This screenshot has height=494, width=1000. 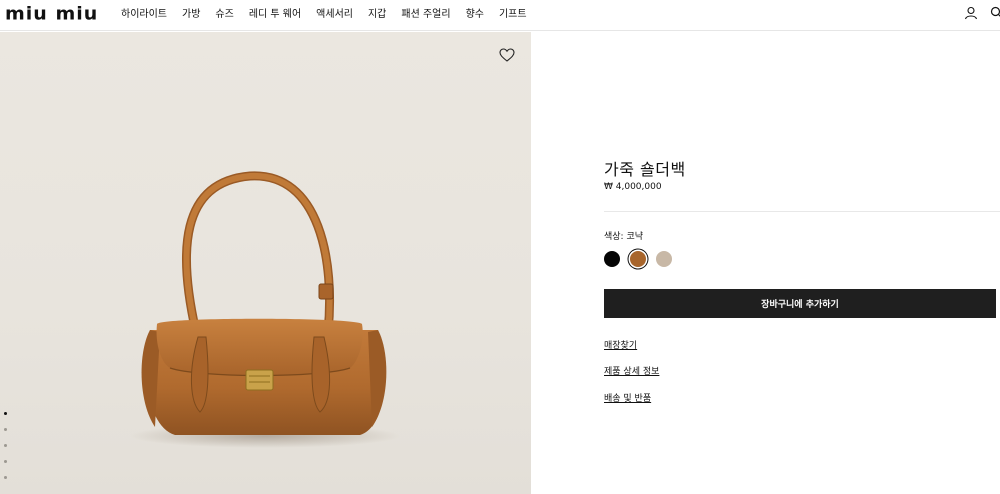 What do you see at coordinates (275, 14) in the screenshot?
I see `nav-ready-to-wear: 레디 투 웨어` at bounding box center [275, 14].